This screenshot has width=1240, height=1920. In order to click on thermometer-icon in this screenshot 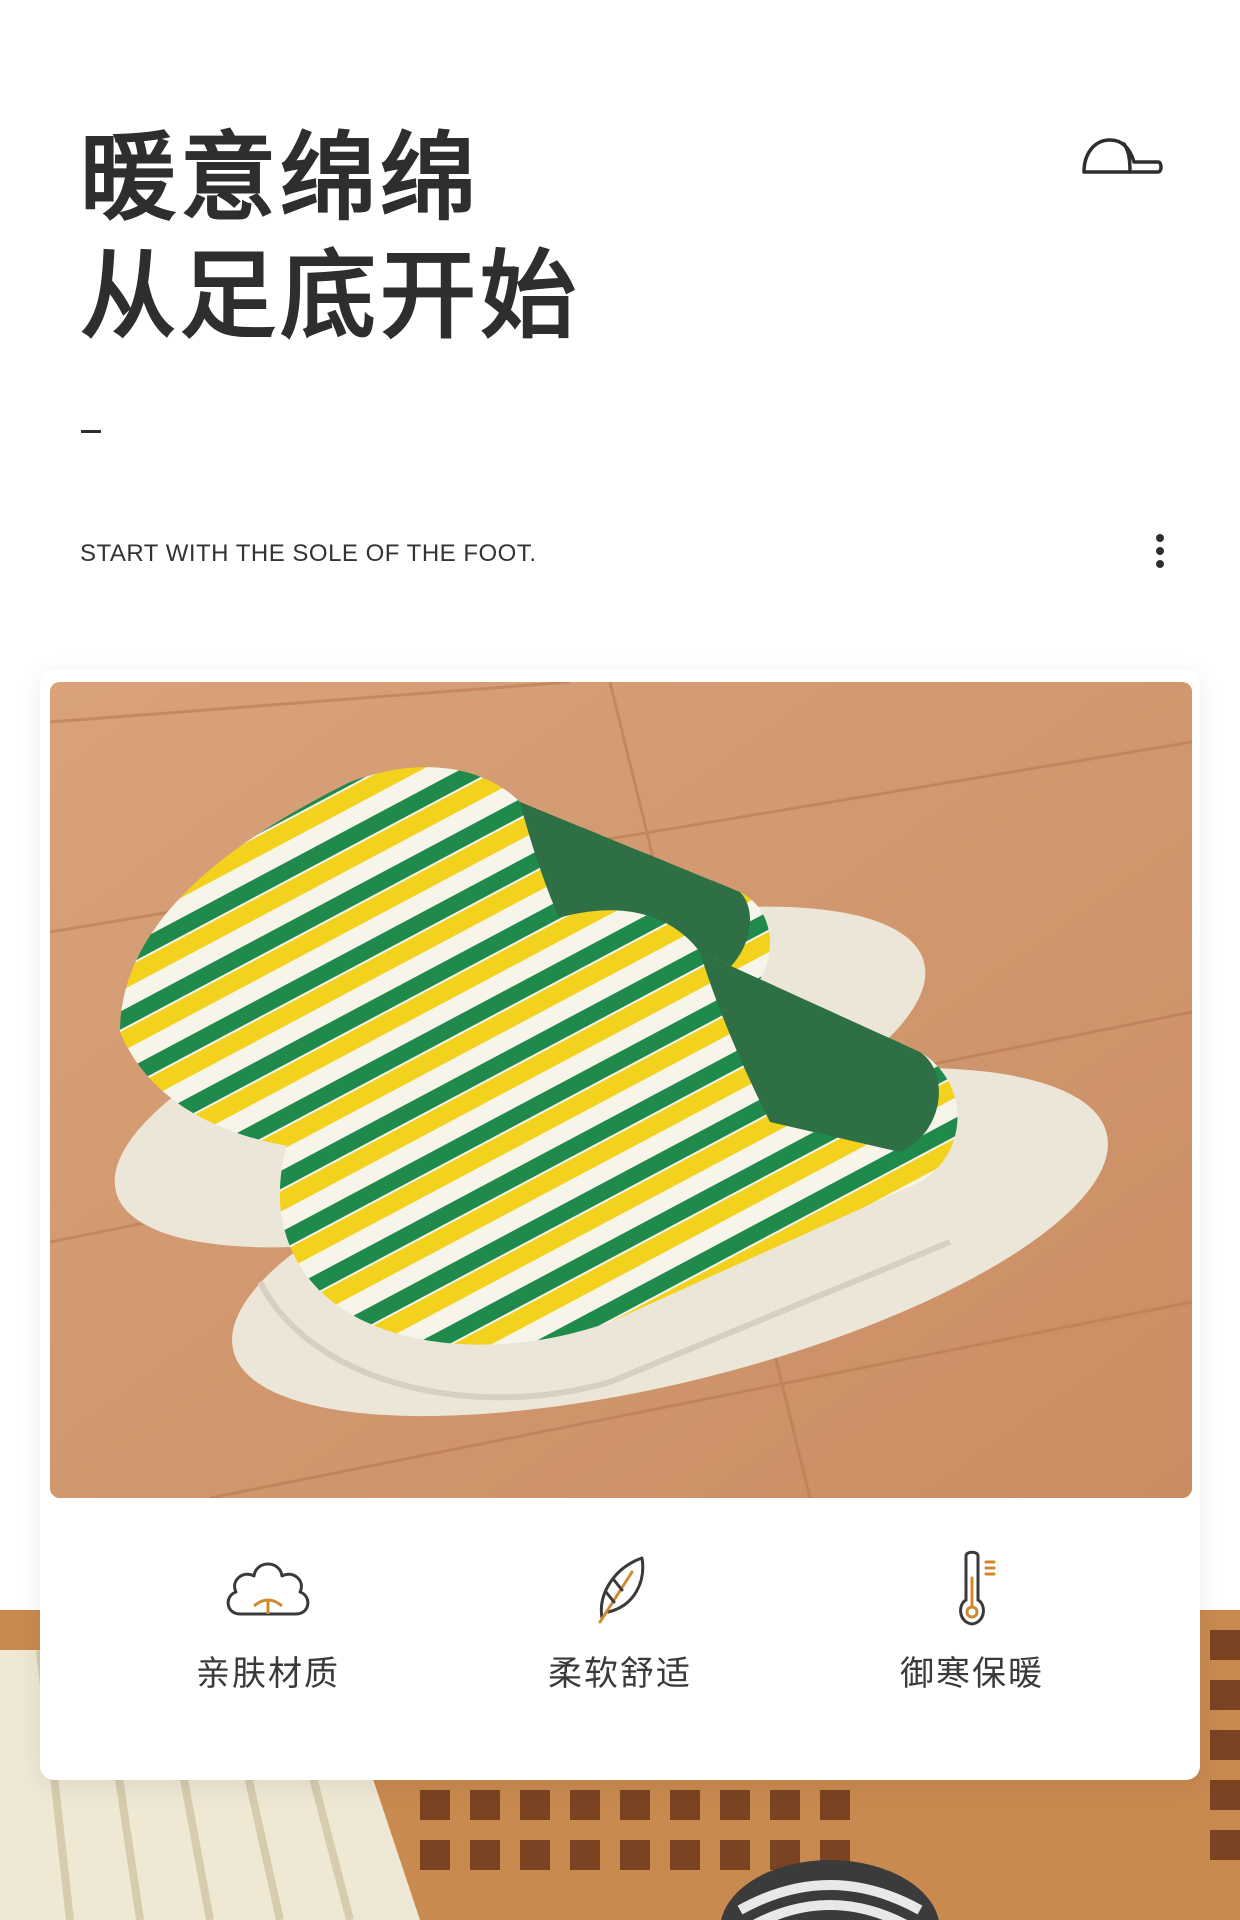, I will do `click(977, 1588)`.